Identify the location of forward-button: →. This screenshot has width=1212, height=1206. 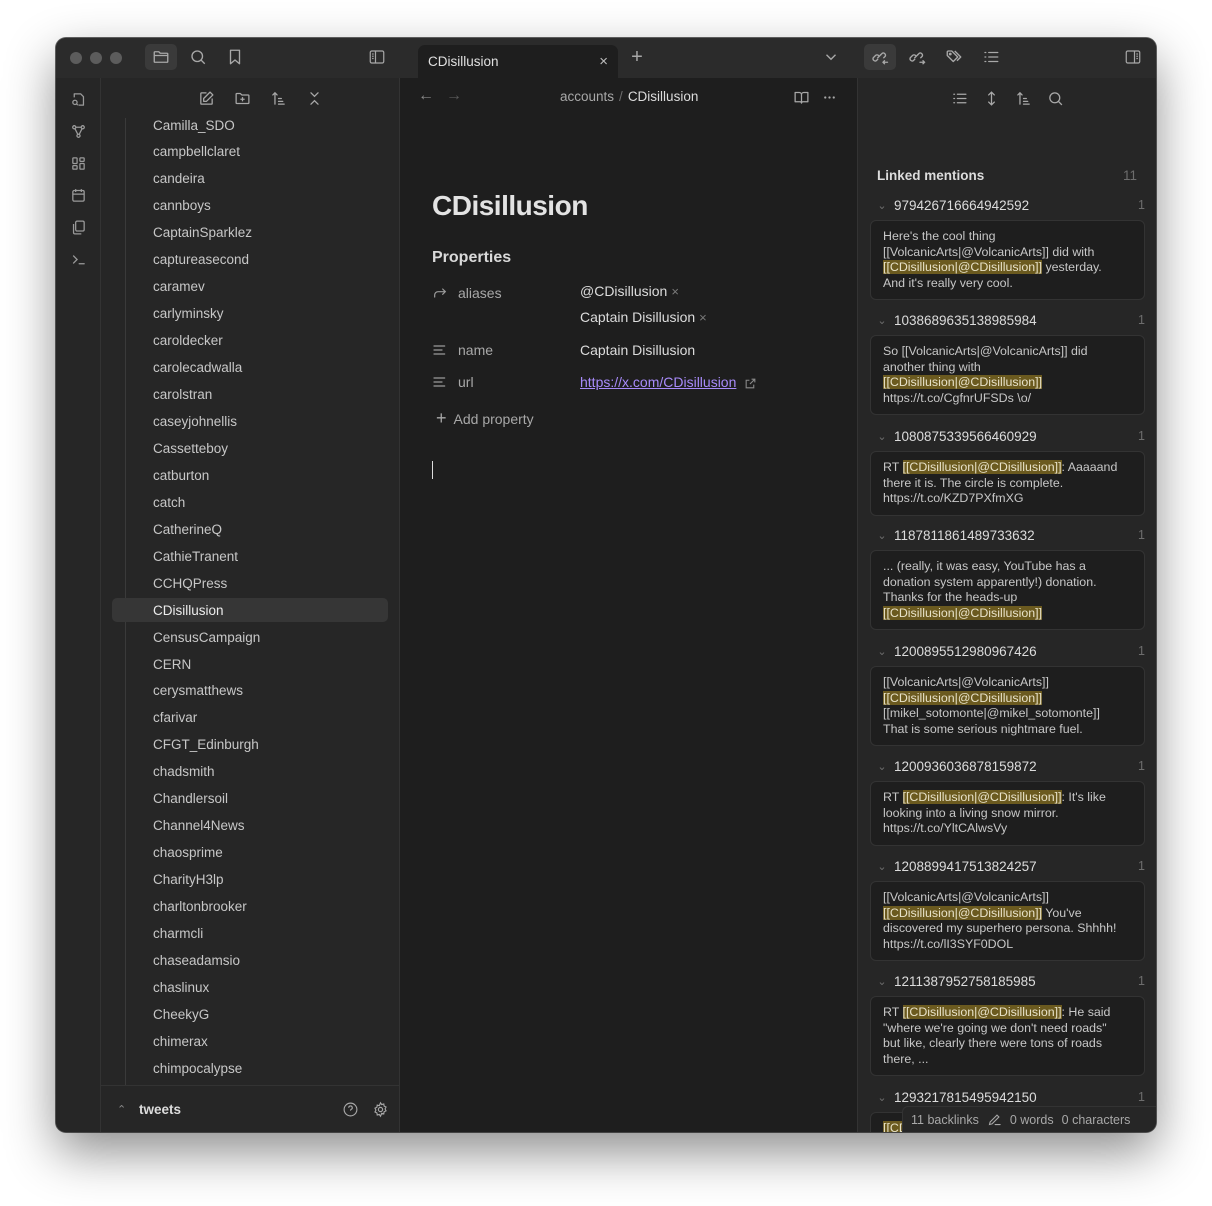
(454, 96).